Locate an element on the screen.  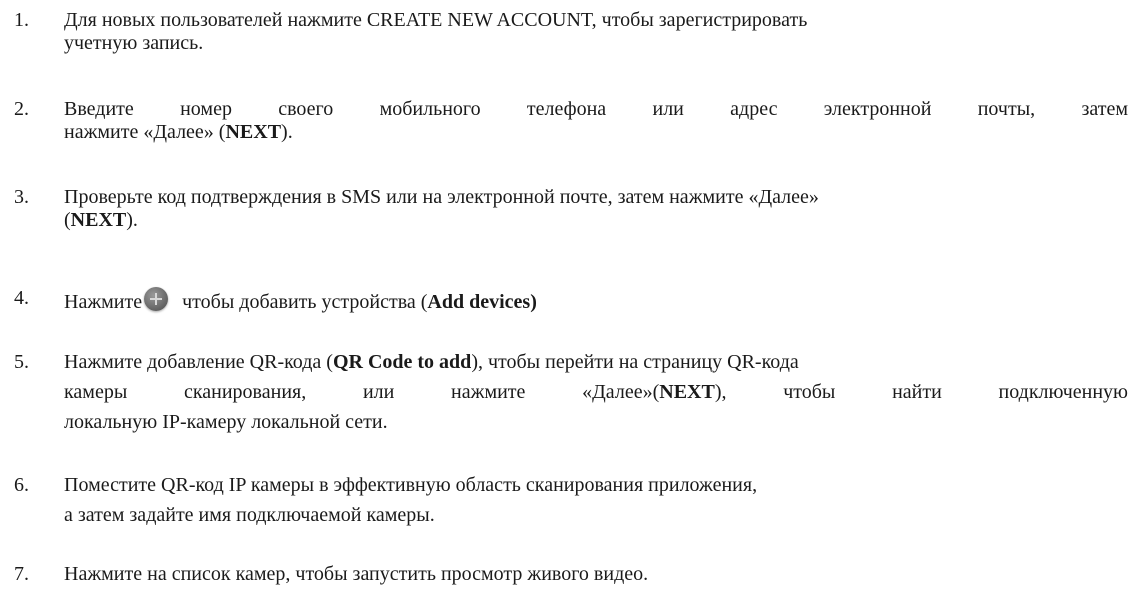
plus-circle-icon is located at coordinates (156, 299).